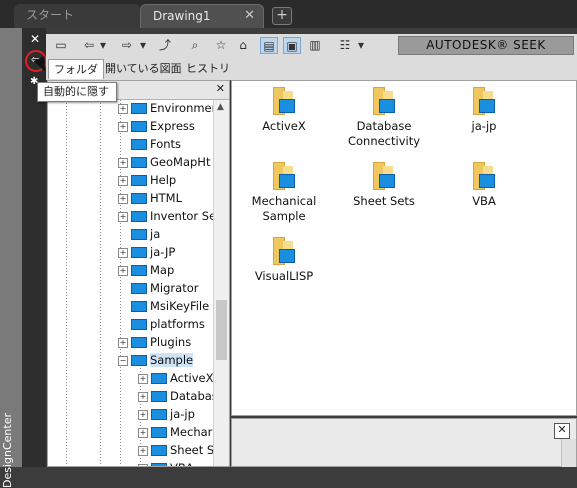  I want to click on preview-pane: ✕, so click(404, 442).